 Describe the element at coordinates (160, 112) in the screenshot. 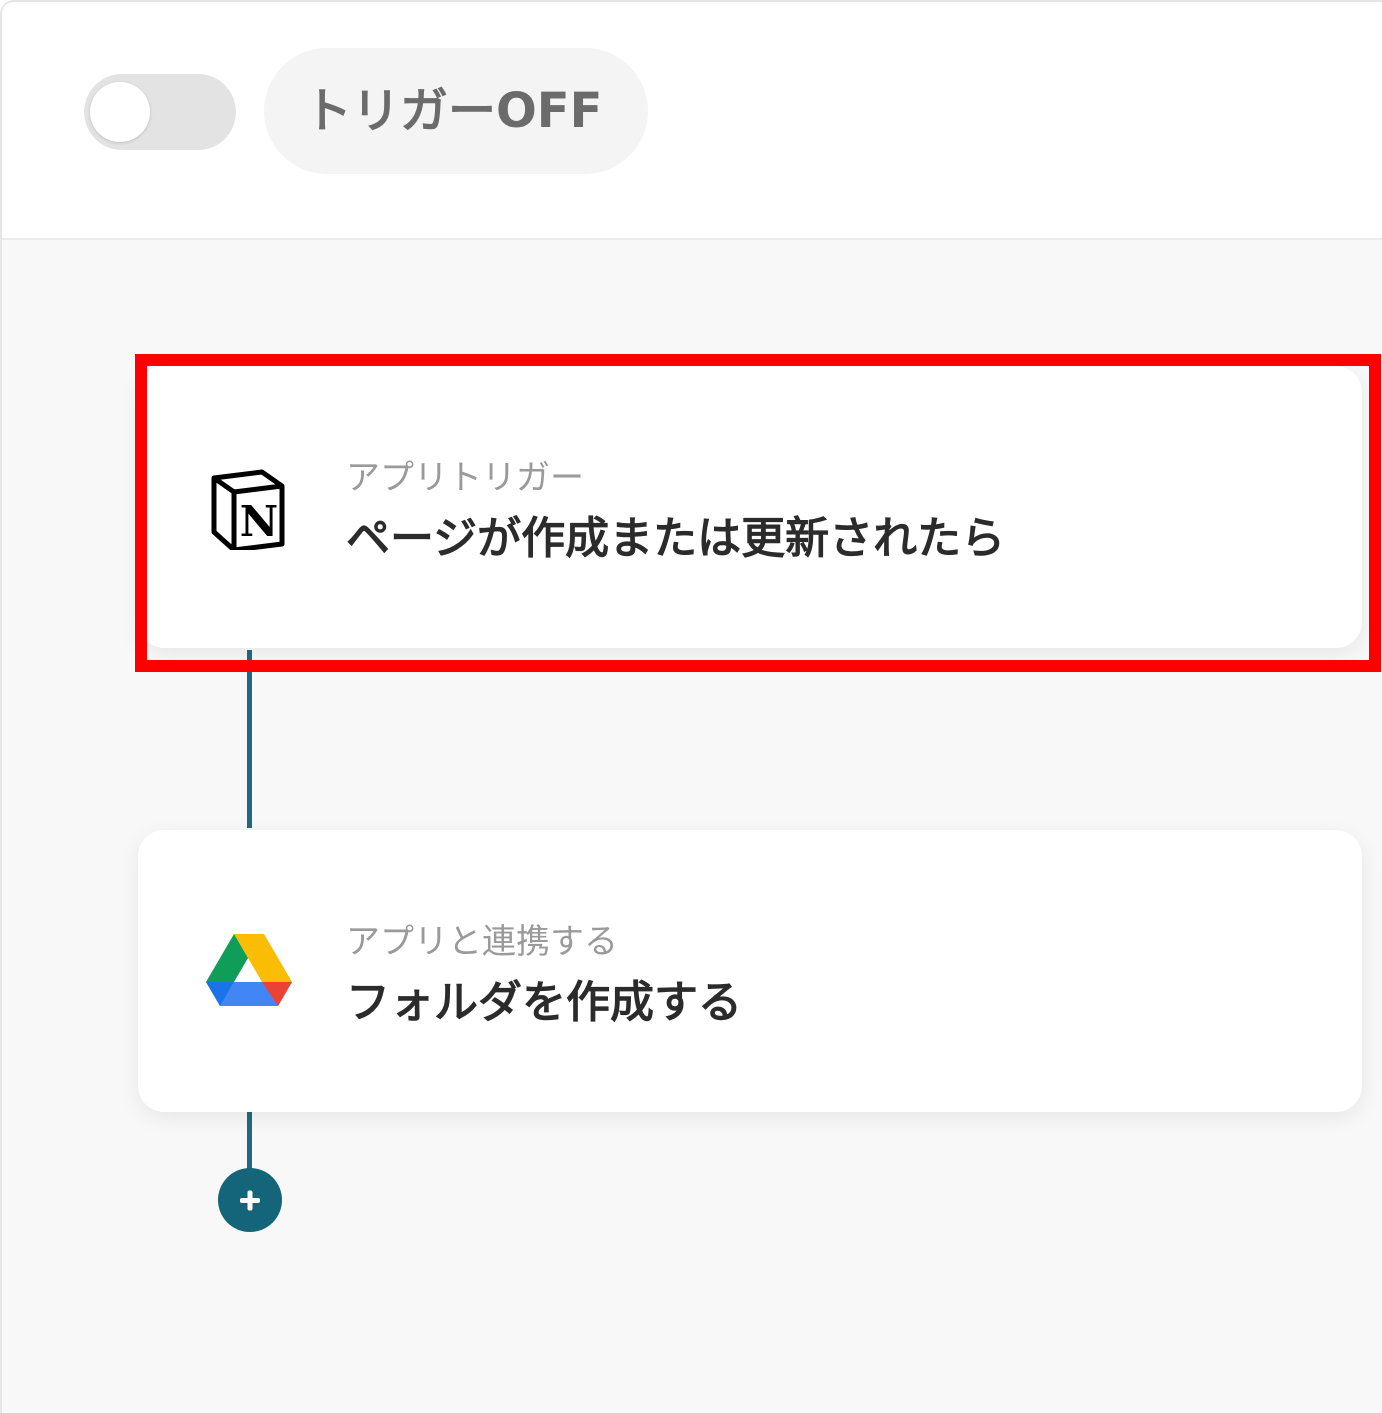

I see `trigger-toggle` at that location.